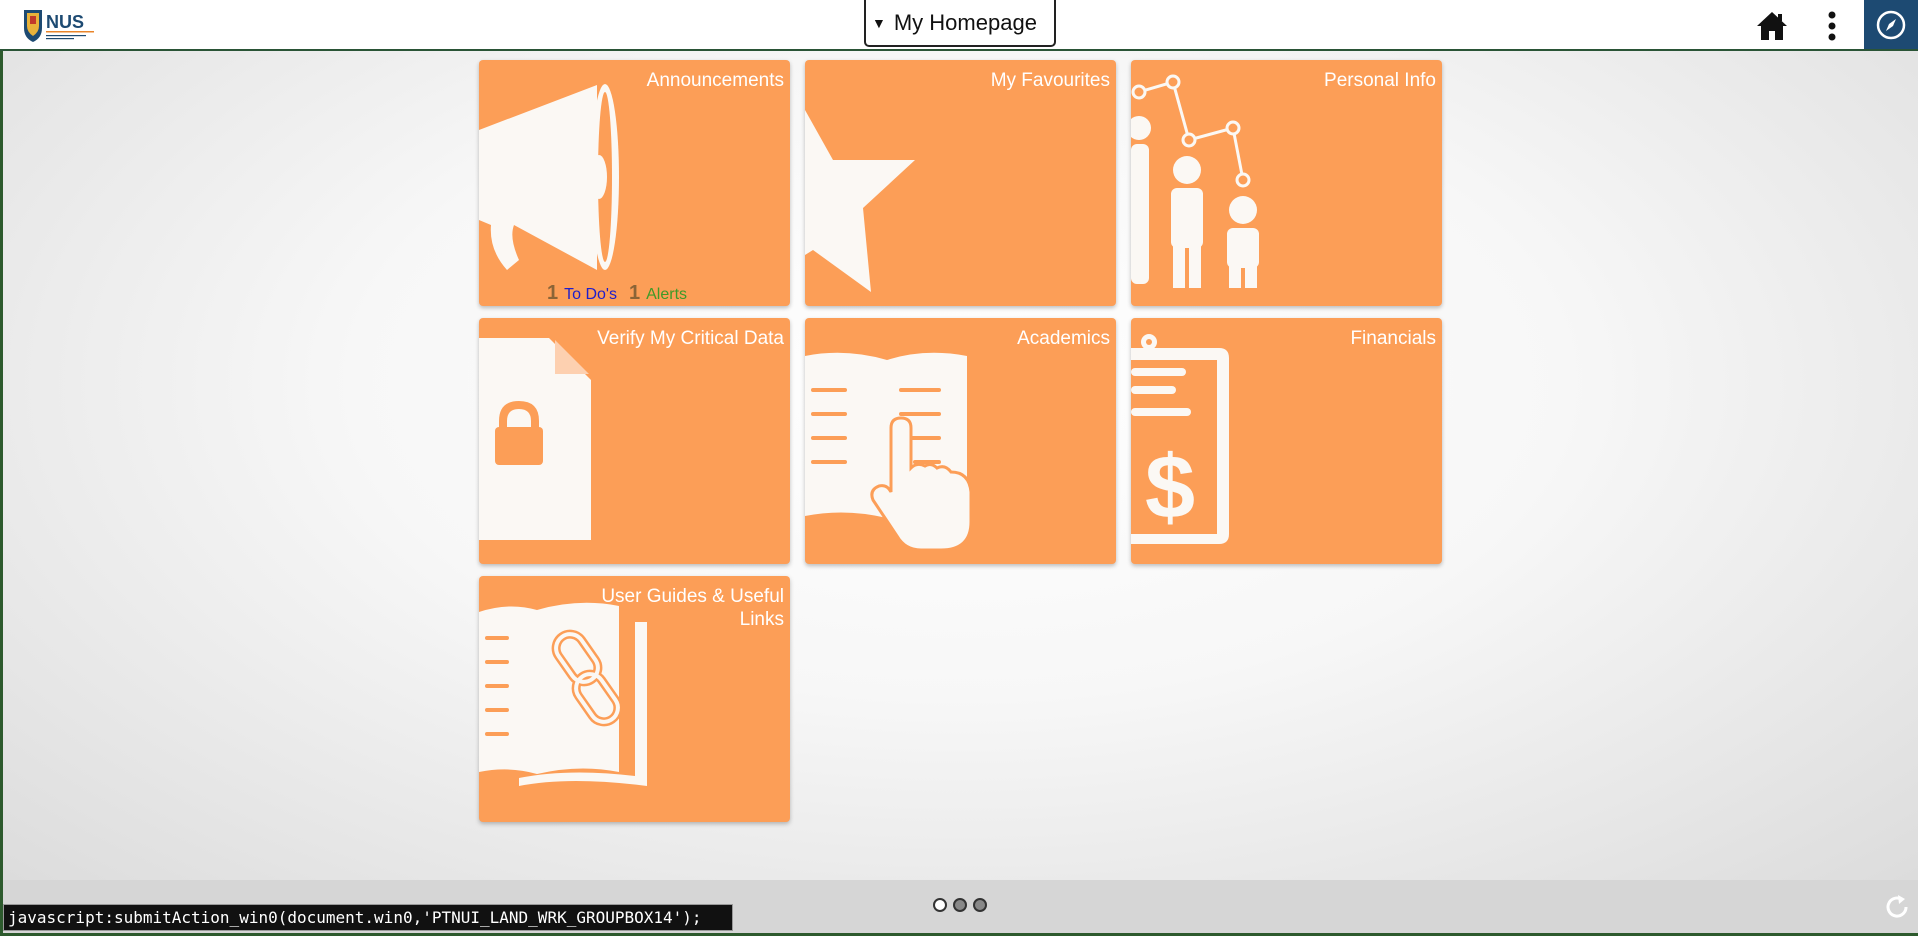 The height and width of the screenshot is (936, 1918). Describe the element at coordinates (634, 699) in the screenshot. I see `tile-user-guides: User Guides & Useful Links` at that location.